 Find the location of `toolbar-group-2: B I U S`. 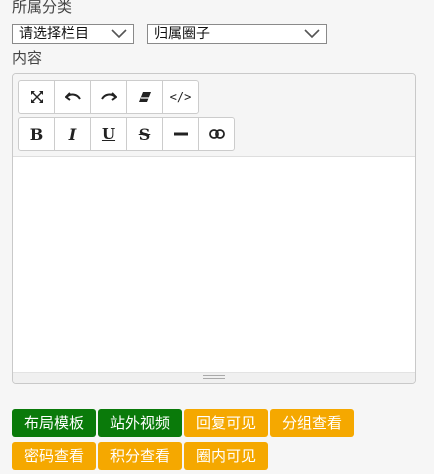

toolbar-group-2: B I U S is located at coordinates (126, 134).